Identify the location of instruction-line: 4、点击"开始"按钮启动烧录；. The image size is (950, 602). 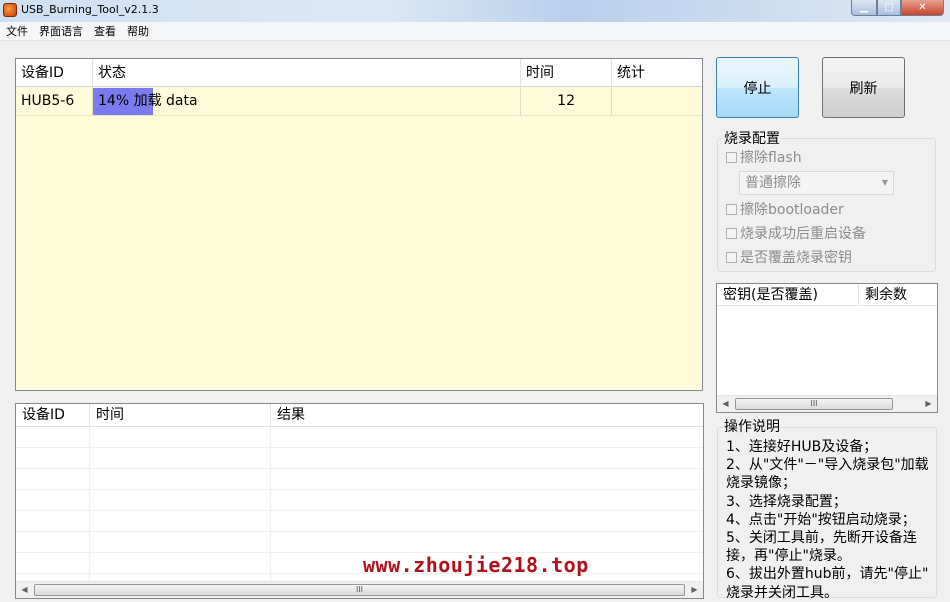
(821, 519).